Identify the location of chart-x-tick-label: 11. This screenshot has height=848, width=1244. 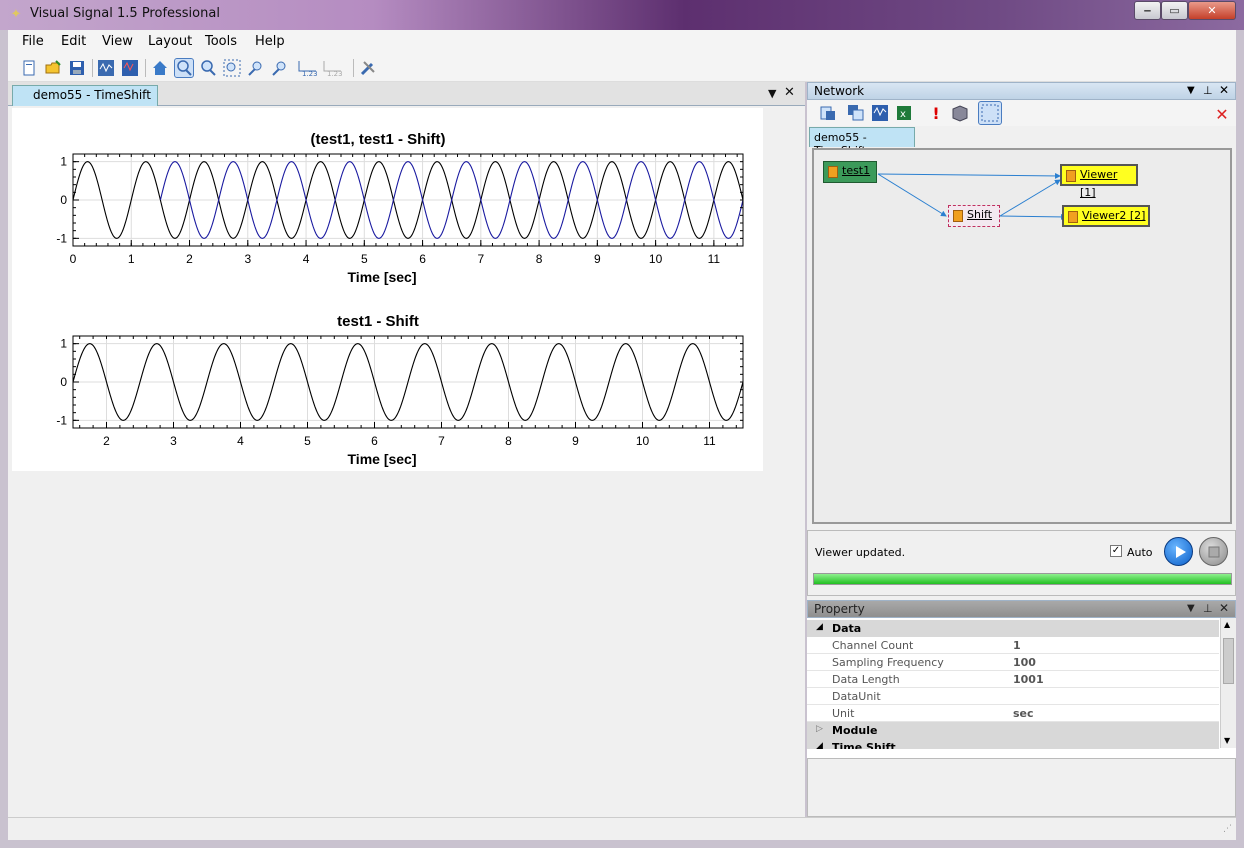
(714, 259).